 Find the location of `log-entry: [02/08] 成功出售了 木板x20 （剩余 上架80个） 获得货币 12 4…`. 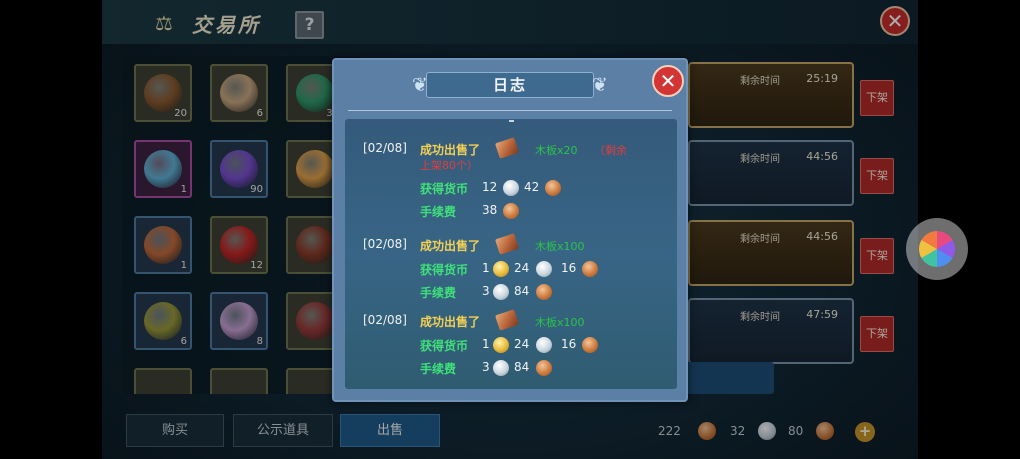

log-entry: [02/08] 成功出售了 木板x20 （剩余 上架80个） 获得货币 12 4… is located at coordinates (513, 178).